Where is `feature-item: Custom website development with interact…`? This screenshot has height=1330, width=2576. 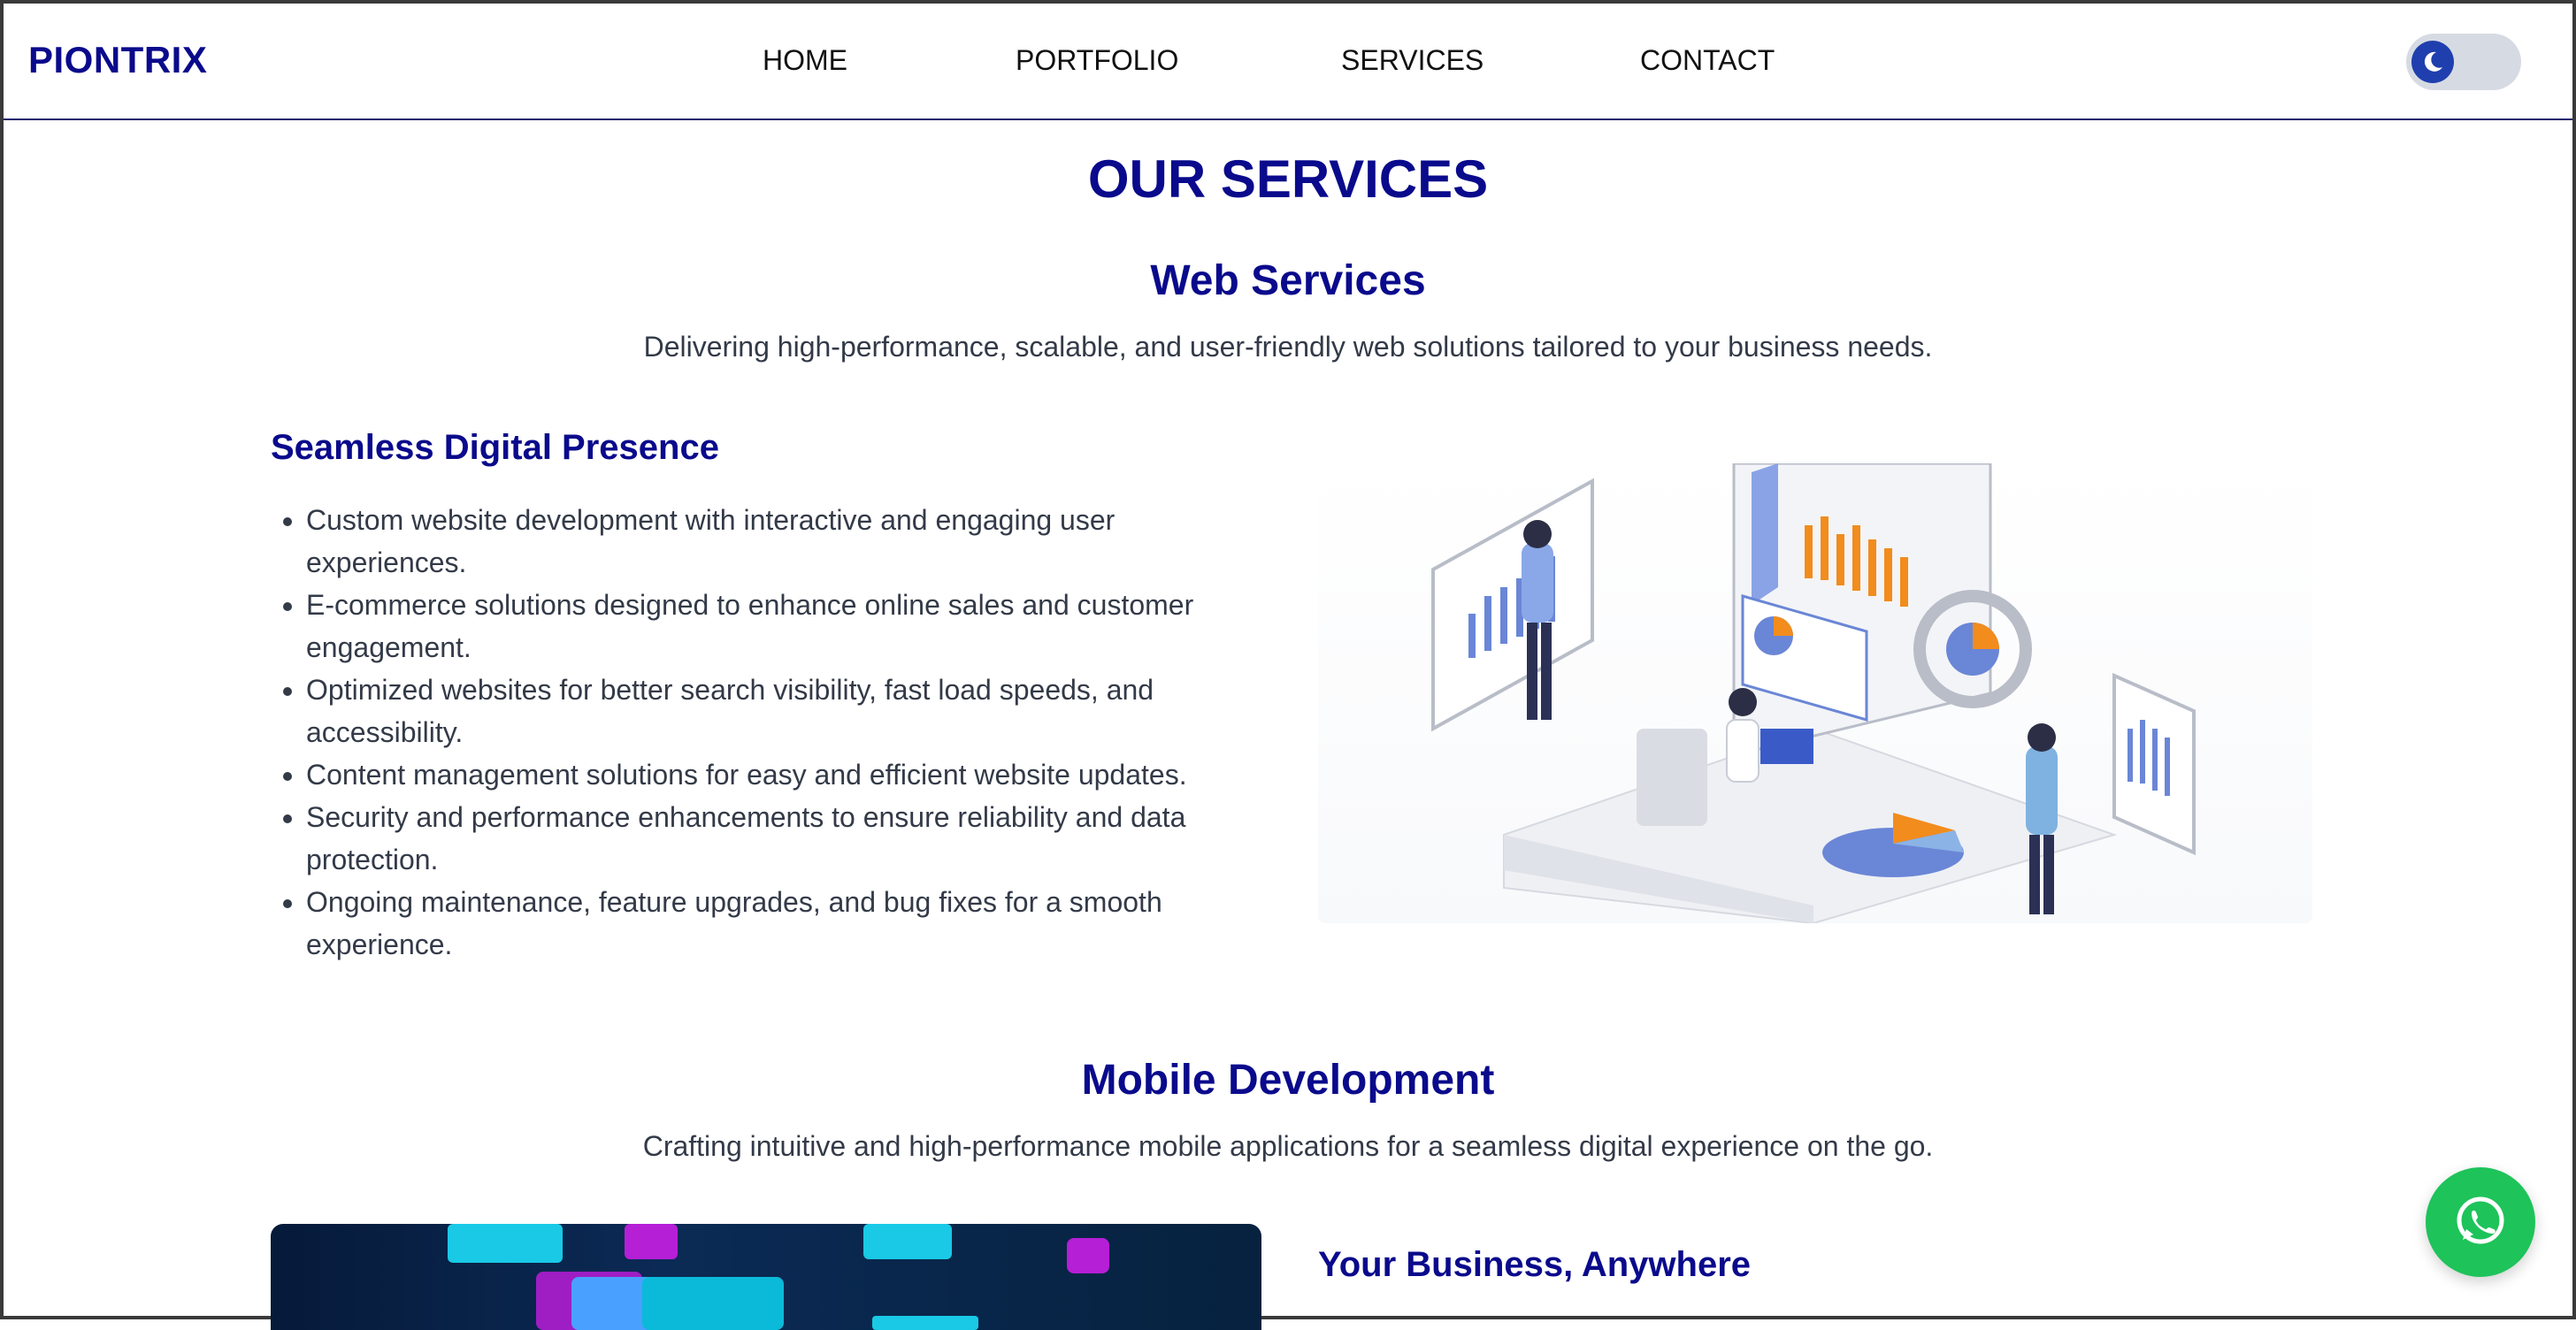 feature-item: Custom website development with interact… is located at coordinates (792, 541).